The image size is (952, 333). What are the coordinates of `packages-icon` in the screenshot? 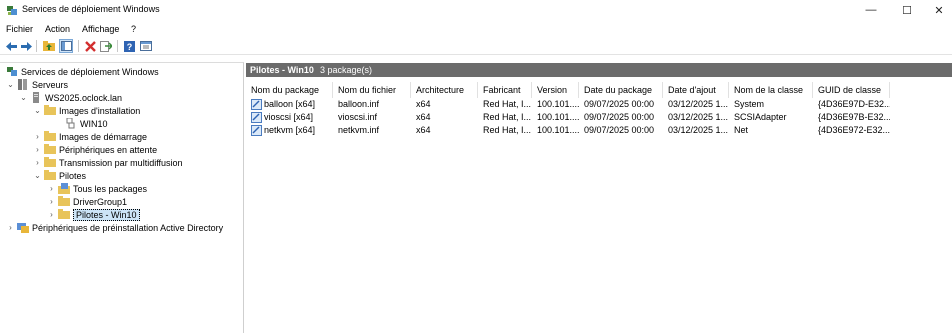 It's located at (64, 188).